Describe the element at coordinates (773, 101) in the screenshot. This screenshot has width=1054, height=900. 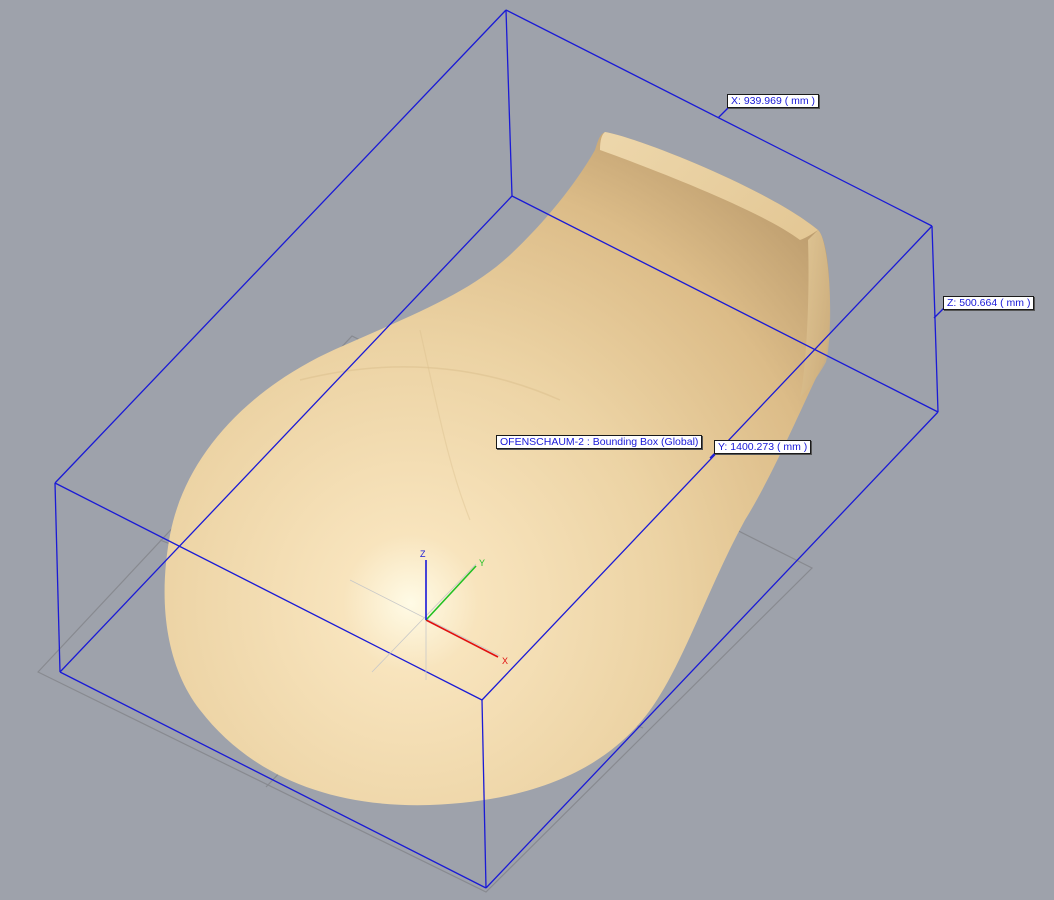
I see `x-dimension-label: X: 939.969 ( mm )` at that location.